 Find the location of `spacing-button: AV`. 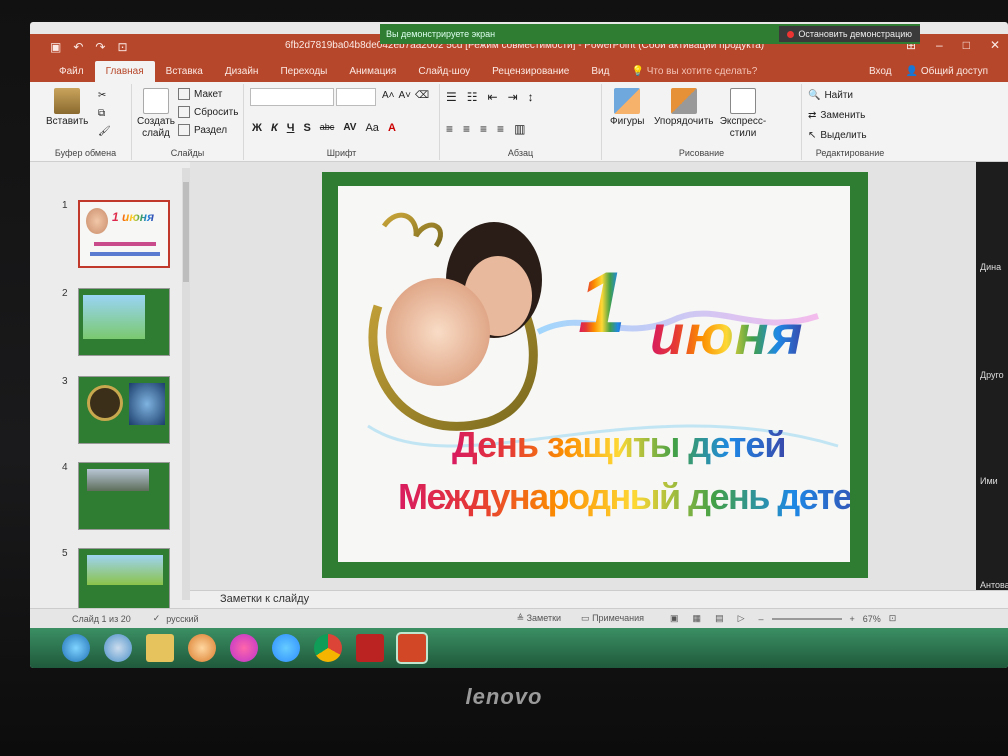

spacing-button: AV is located at coordinates (349, 128).